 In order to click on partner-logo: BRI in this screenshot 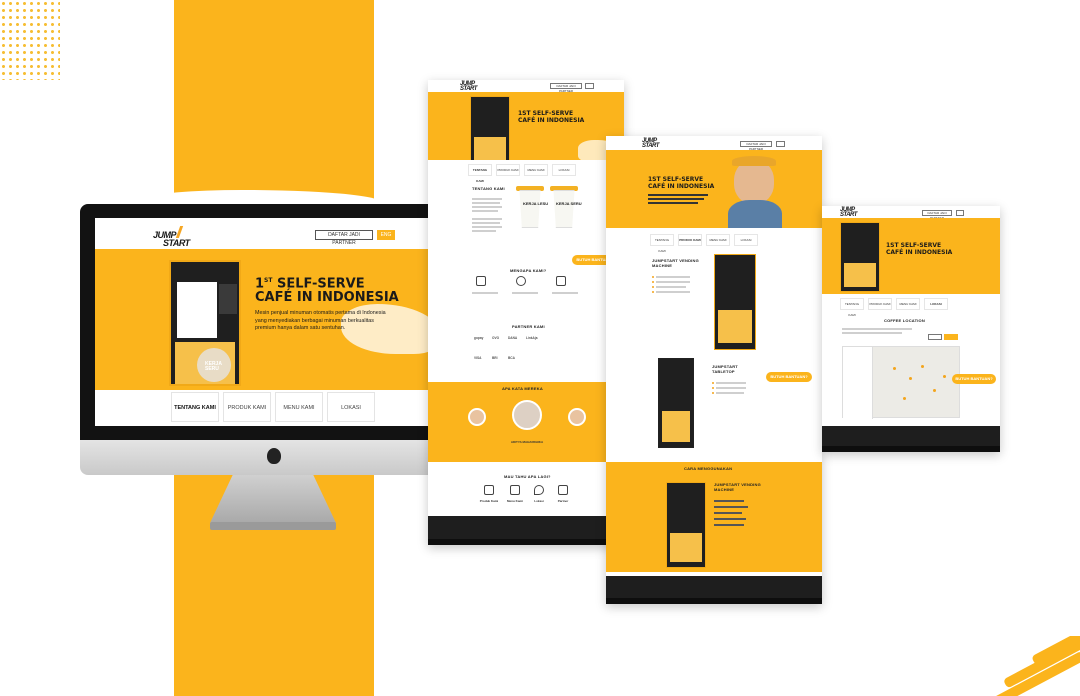, I will do `click(495, 358)`.